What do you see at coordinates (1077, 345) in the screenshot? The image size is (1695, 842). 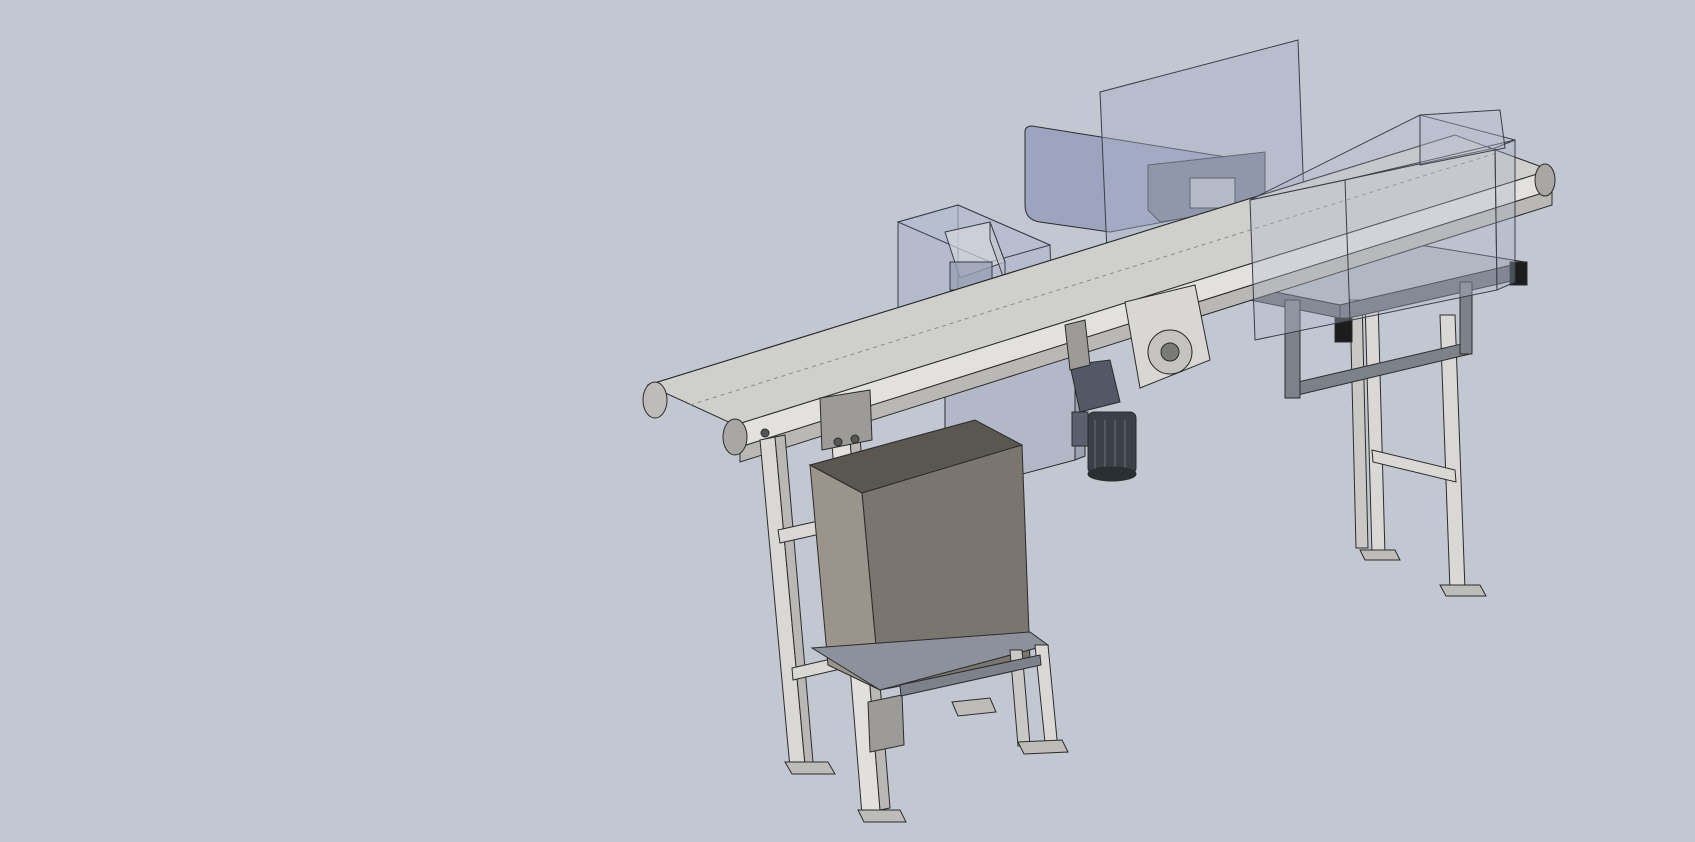 I see `mid-stand-bracket` at bounding box center [1077, 345].